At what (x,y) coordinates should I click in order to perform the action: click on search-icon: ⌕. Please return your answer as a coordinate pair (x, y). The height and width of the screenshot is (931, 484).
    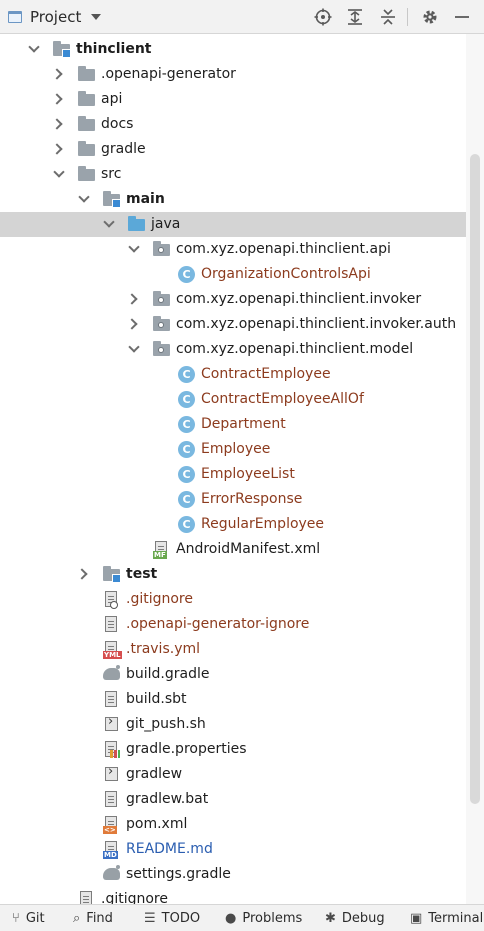
    Looking at the image, I should click on (77, 918).